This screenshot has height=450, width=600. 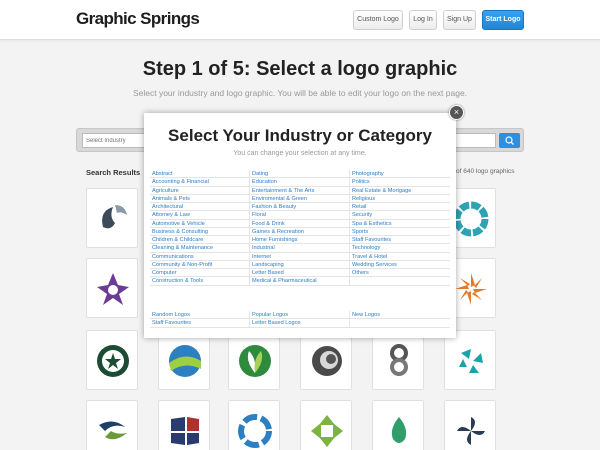 What do you see at coordinates (200, 264) in the screenshot?
I see `category-link: Community & Non-Profit` at bounding box center [200, 264].